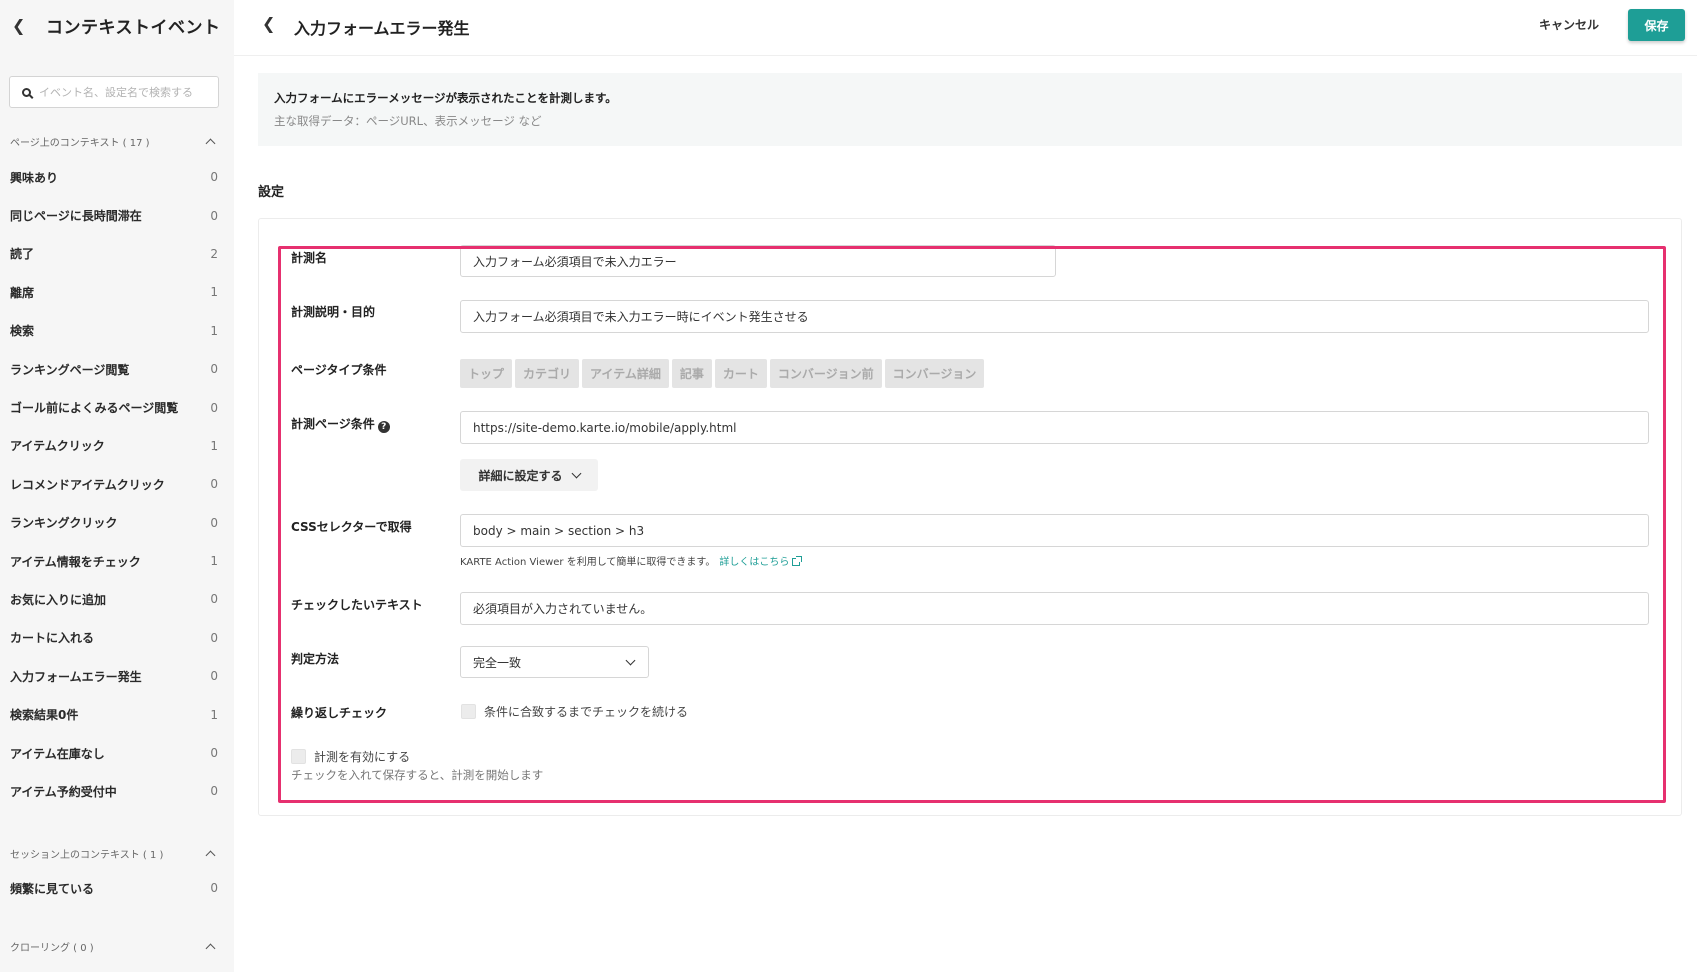  Describe the element at coordinates (554, 662) in the screenshot. I see `match-method-select: 完全一致` at that location.